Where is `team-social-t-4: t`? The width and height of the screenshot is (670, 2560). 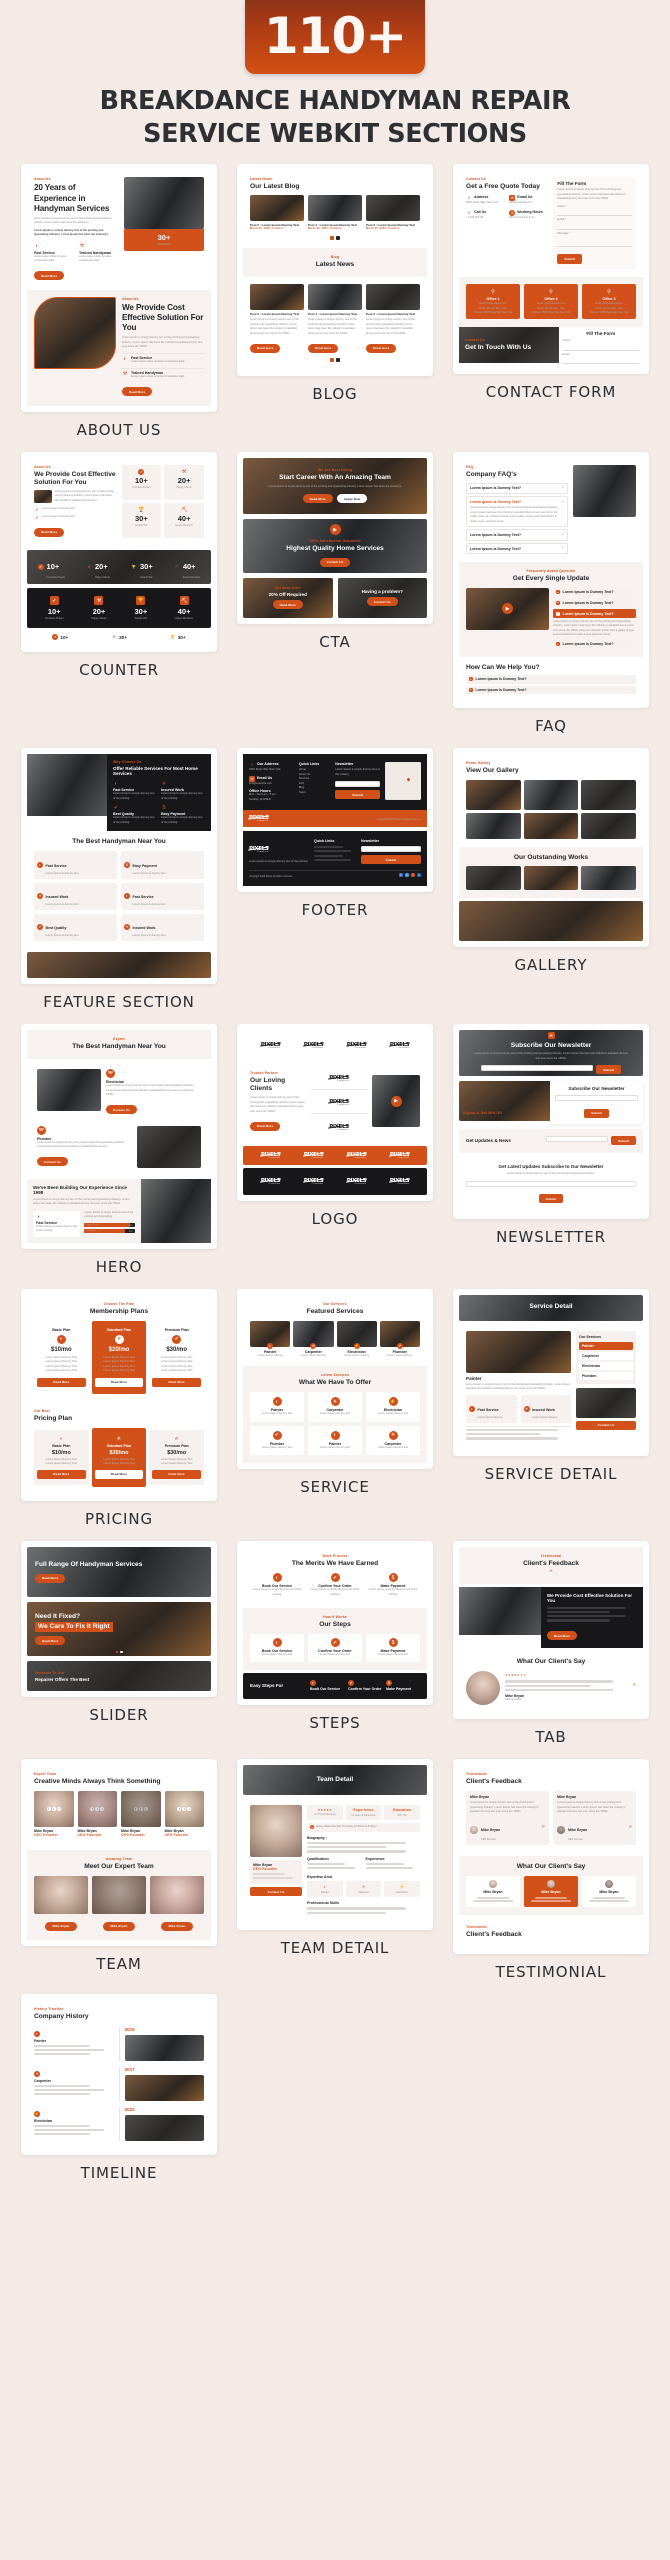
team-social-t-4: t is located at coordinates (184, 1809).